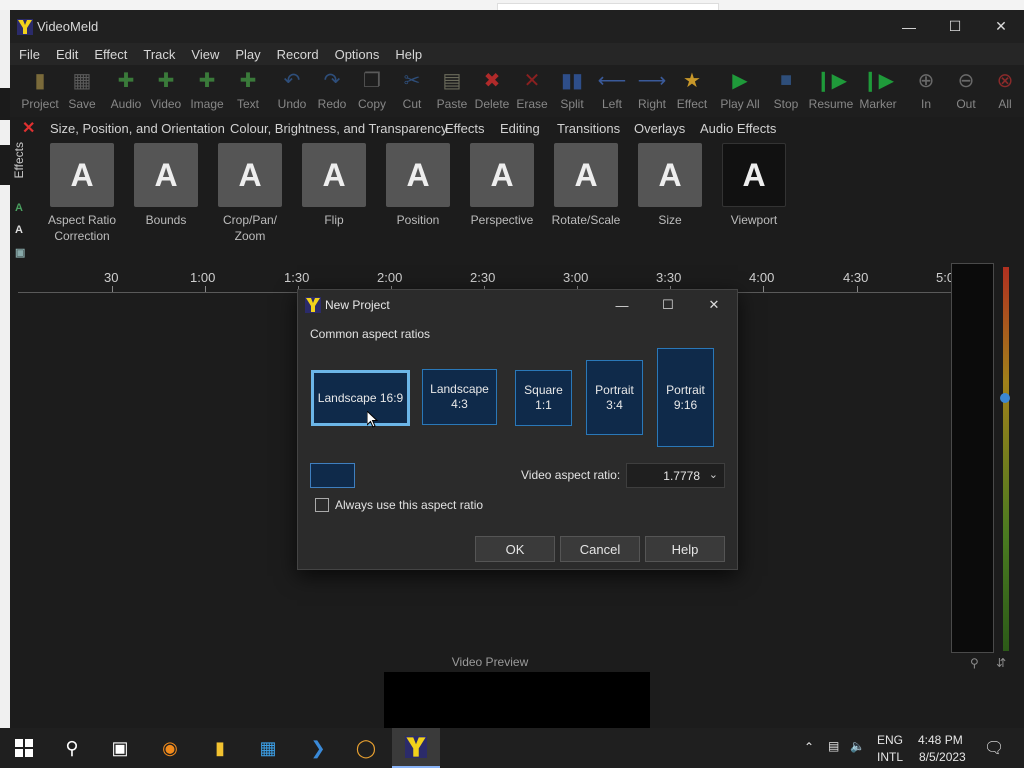  What do you see at coordinates (972, 458) in the screenshot?
I see `video-preview-panel` at bounding box center [972, 458].